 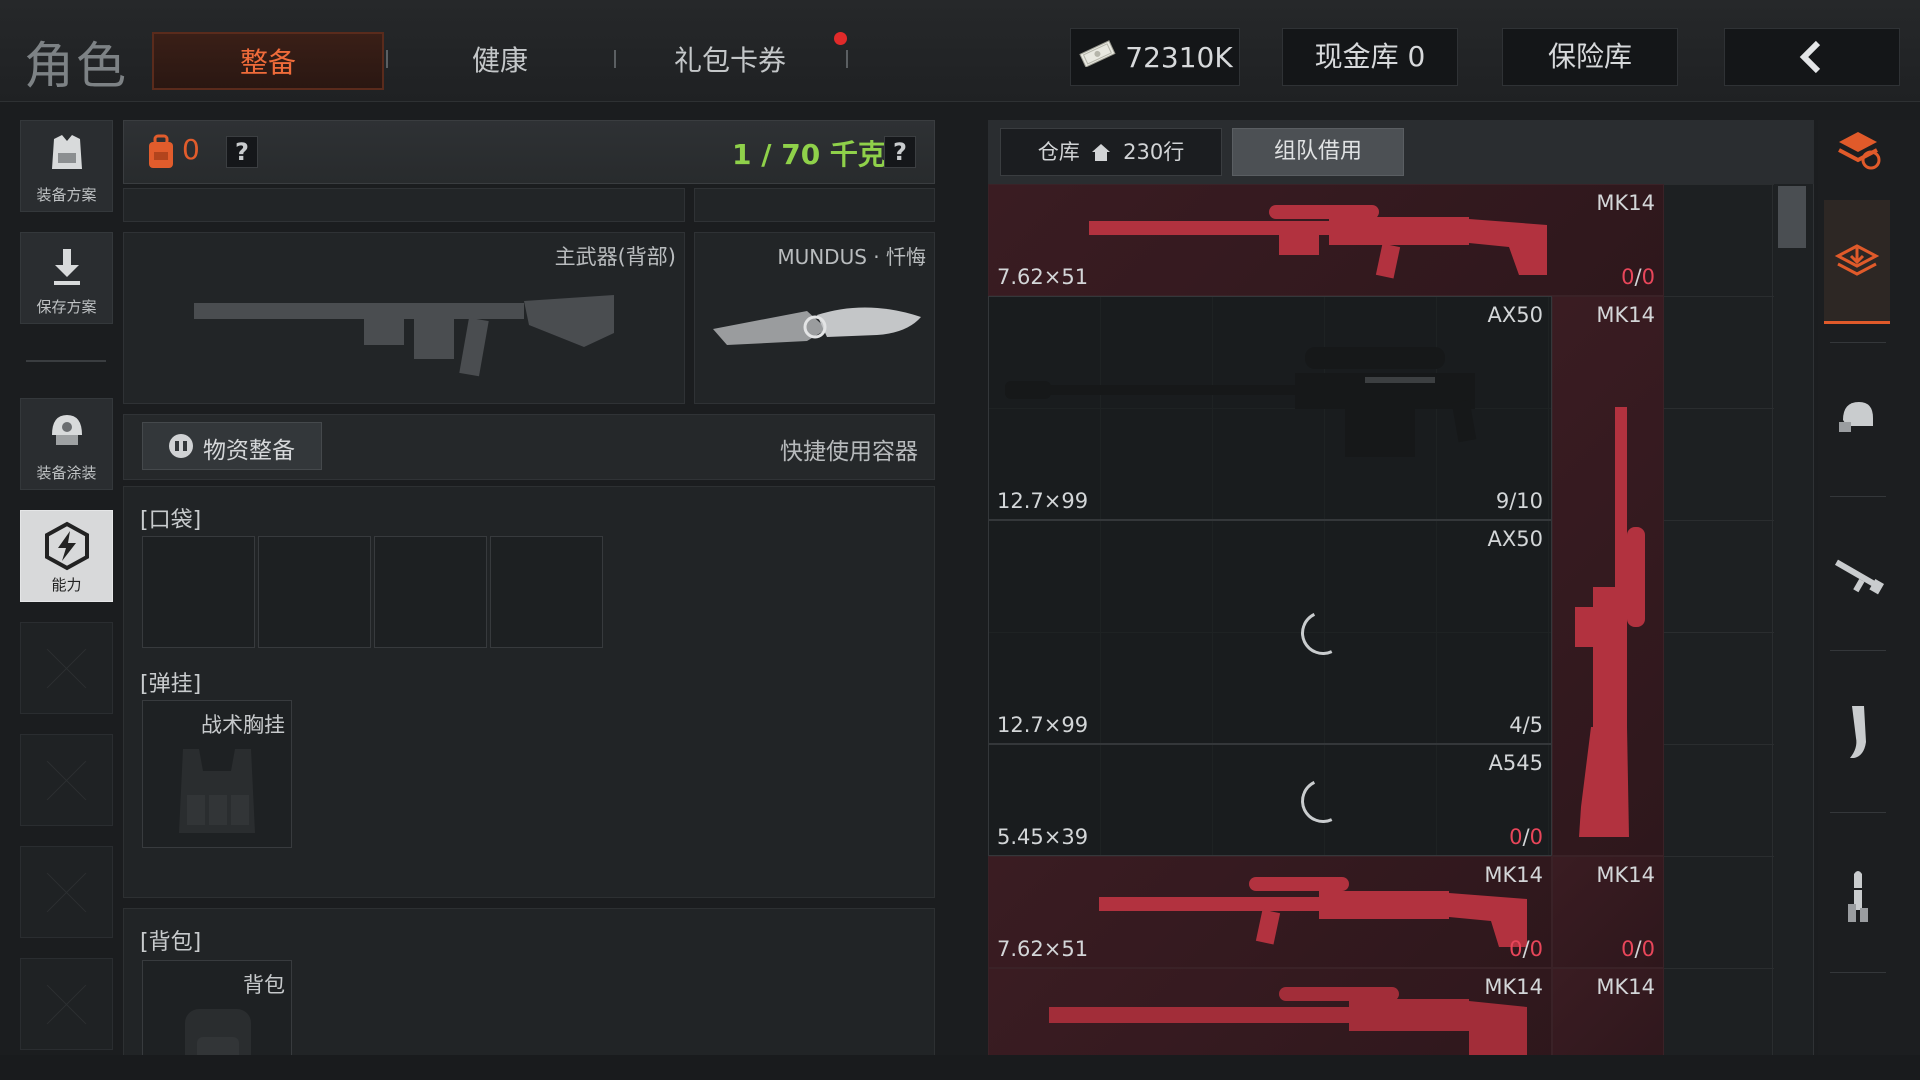 I want to click on storage-item-ax50: AX50 12.7×99 9/10, so click(x=1270, y=408).